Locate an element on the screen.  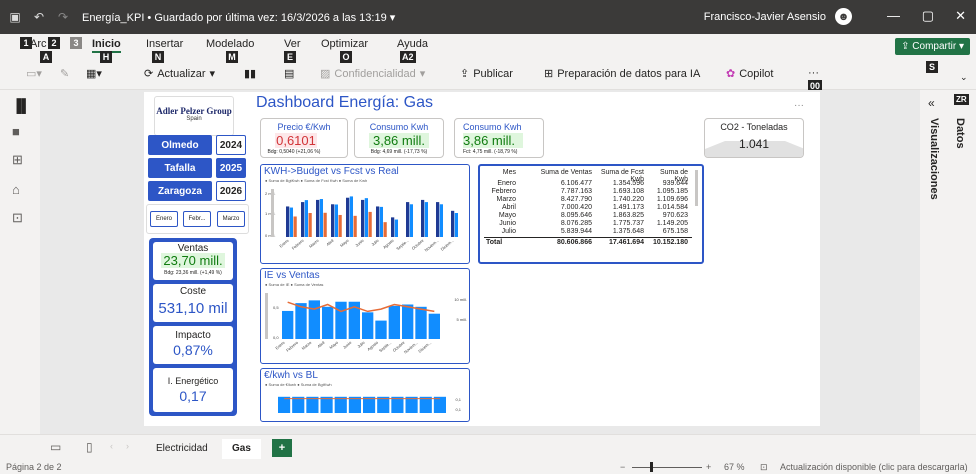
table-cell: 8.076.285 is located at coordinates (576, 223).